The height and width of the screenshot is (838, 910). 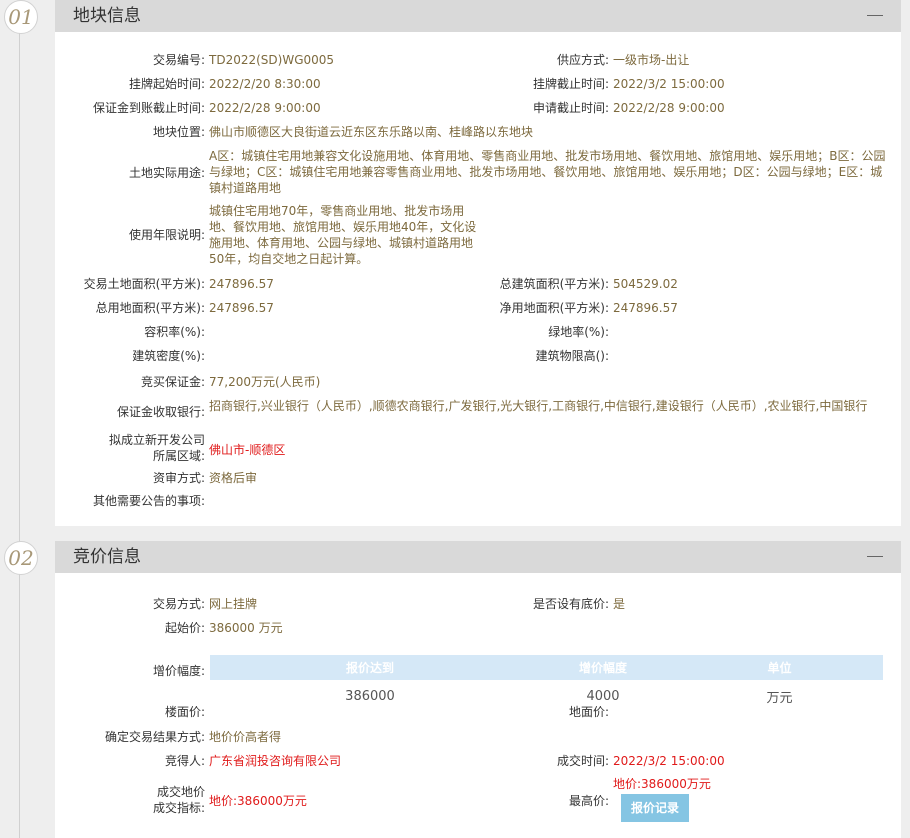 I want to click on section-header: 竞价信息, so click(x=478, y=557).